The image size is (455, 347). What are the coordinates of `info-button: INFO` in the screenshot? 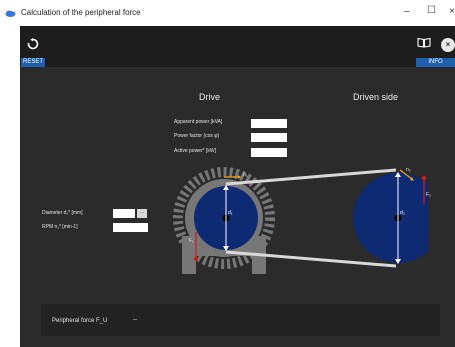 It's located at (435, 62).